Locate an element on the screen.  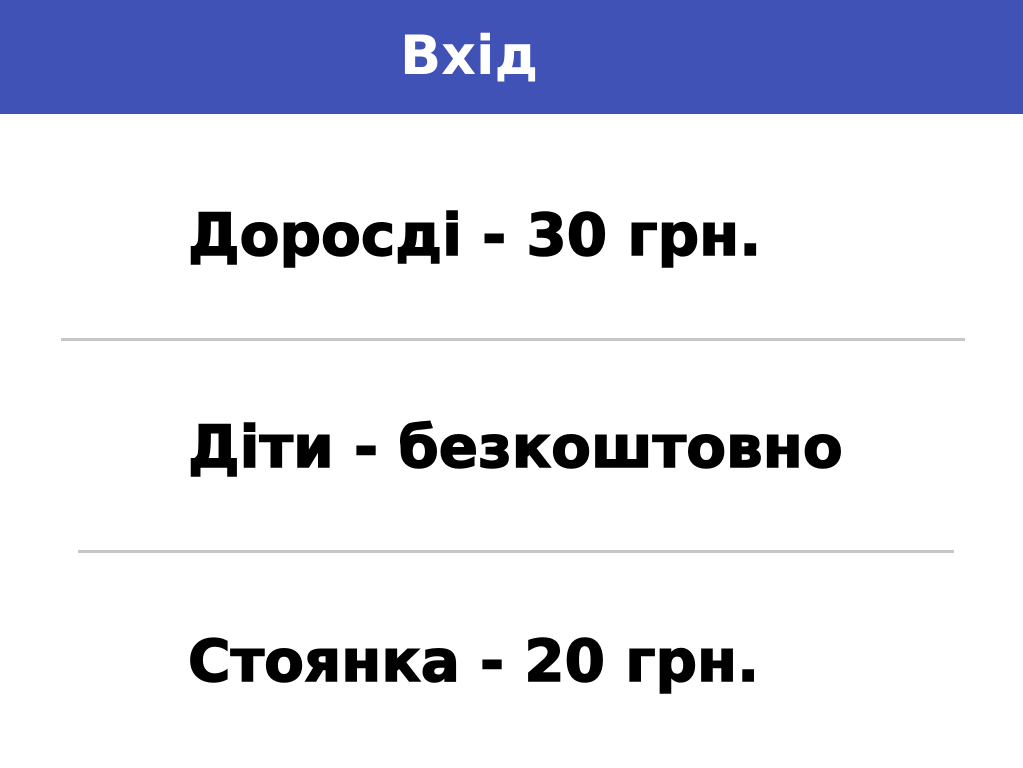
children-price-text: Діти - безкоштовно is located at coordinates (515, 447).